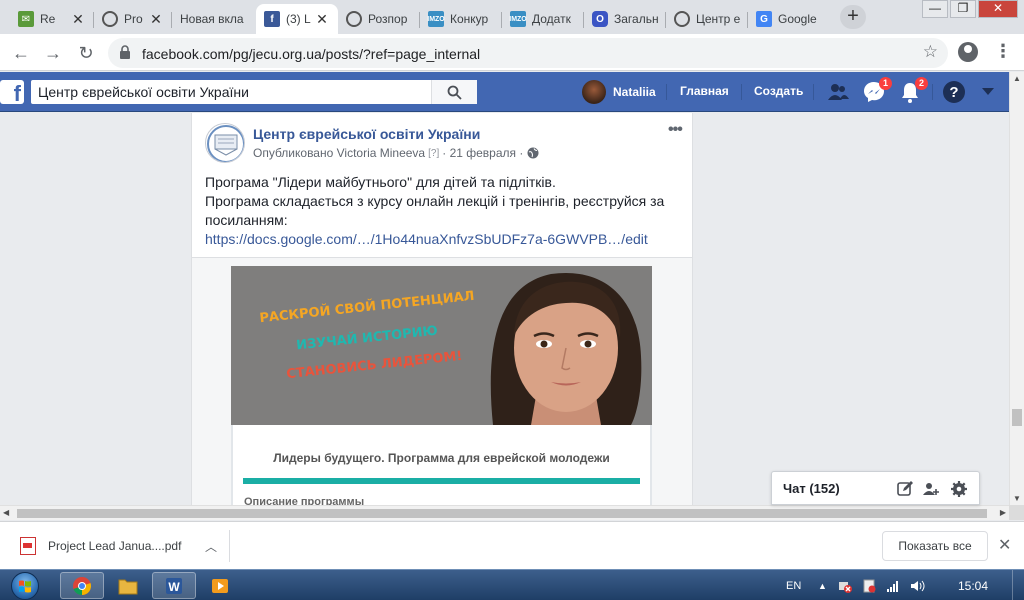  Describe the element at coordinates (231, 92) in the screenshot. I see `search-input` at that location.